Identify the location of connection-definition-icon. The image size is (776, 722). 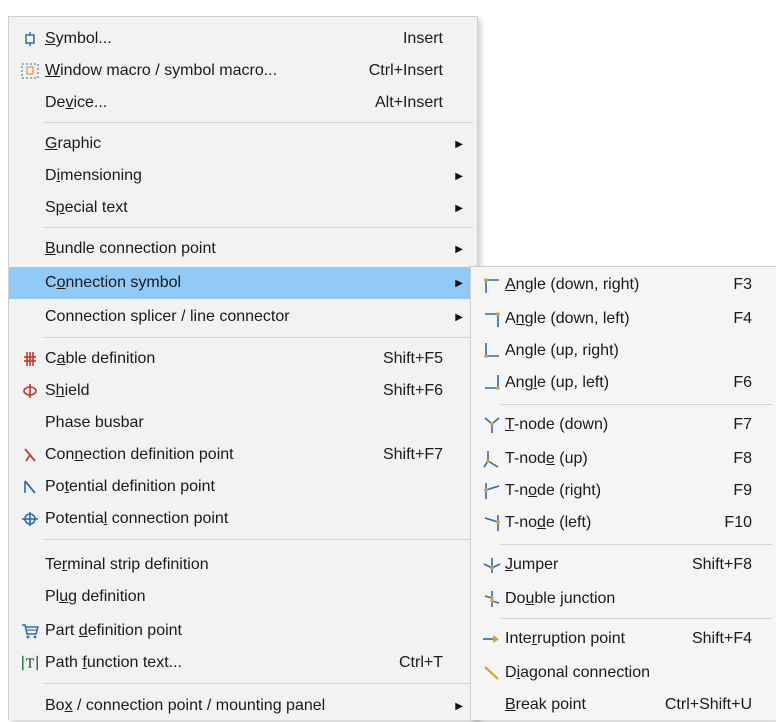
(30, 455).